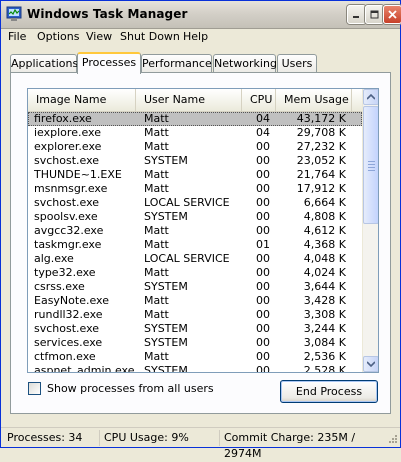 This screenshot has width=401, height=462. Describe the element at coordinates (259, 100) in the screenshot. I see `column-cpu: CPU` at that location.